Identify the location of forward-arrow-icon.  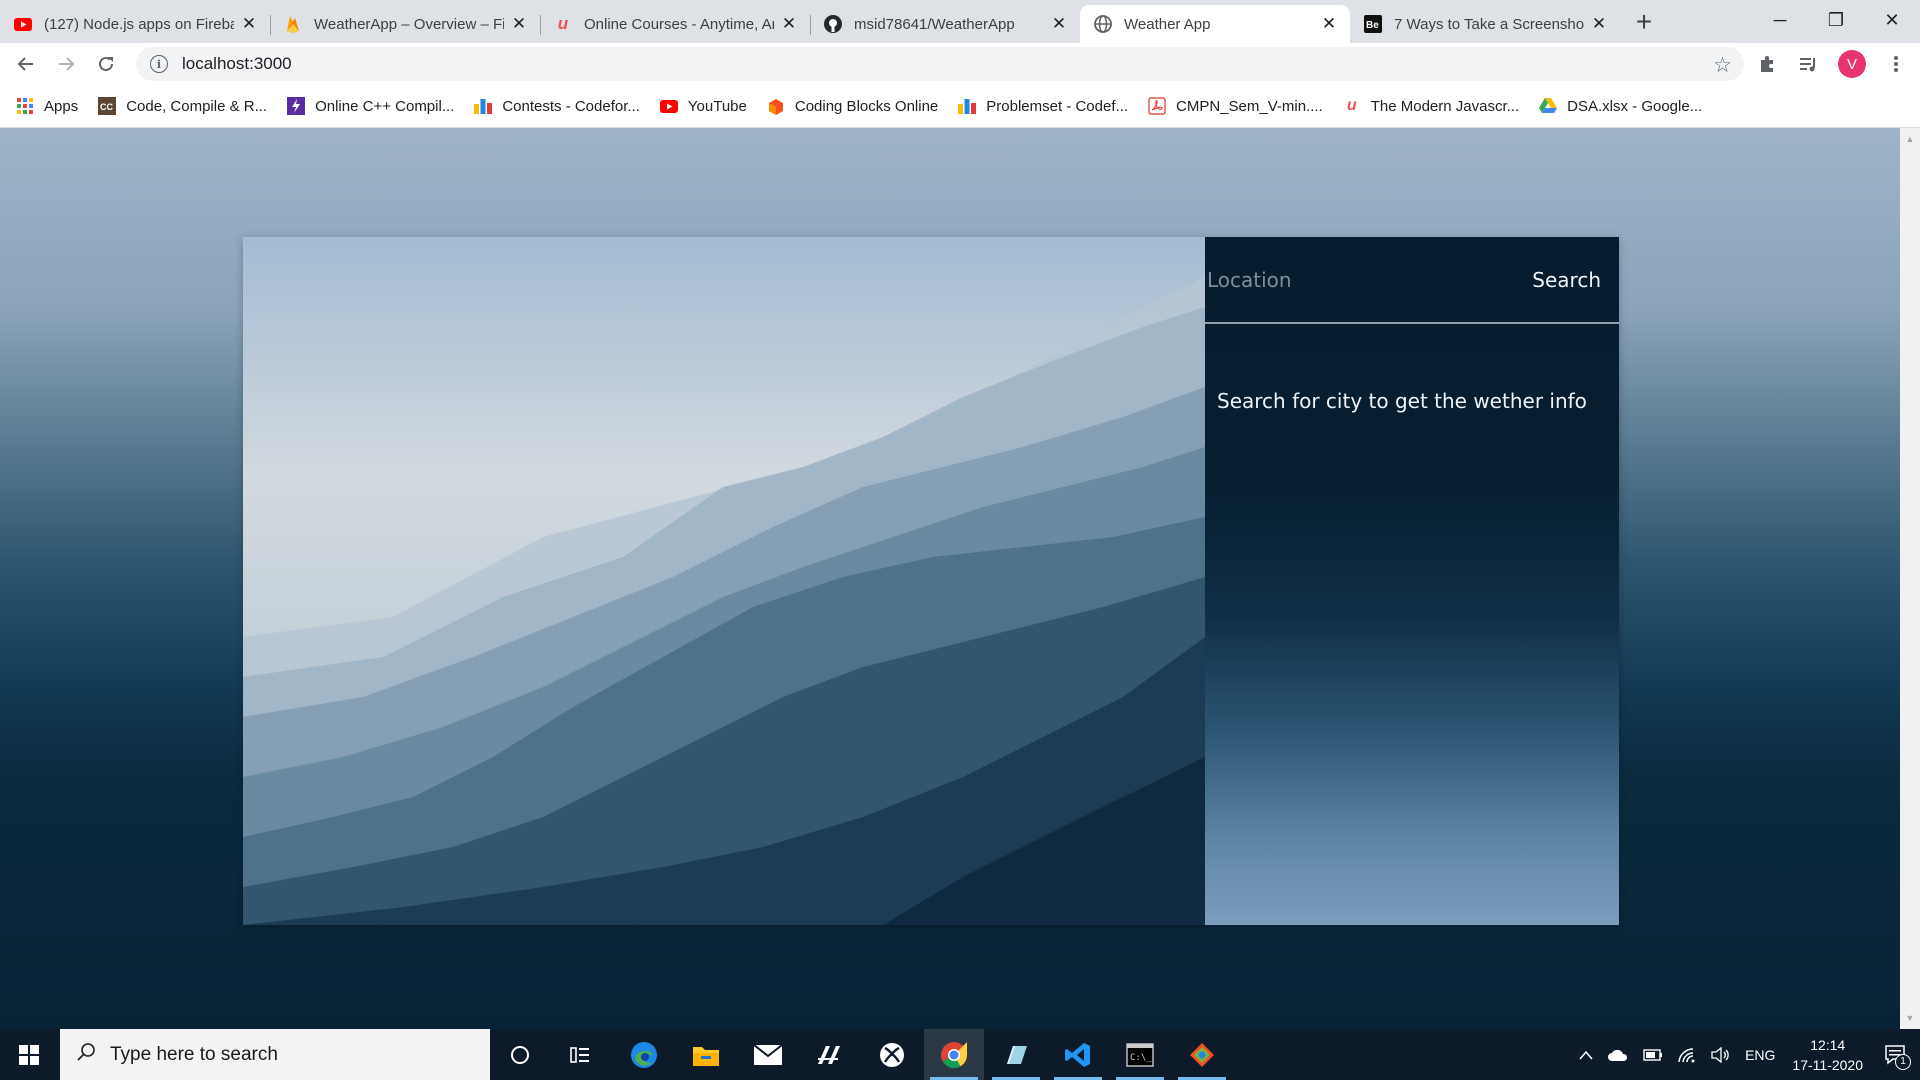
(66, 64).